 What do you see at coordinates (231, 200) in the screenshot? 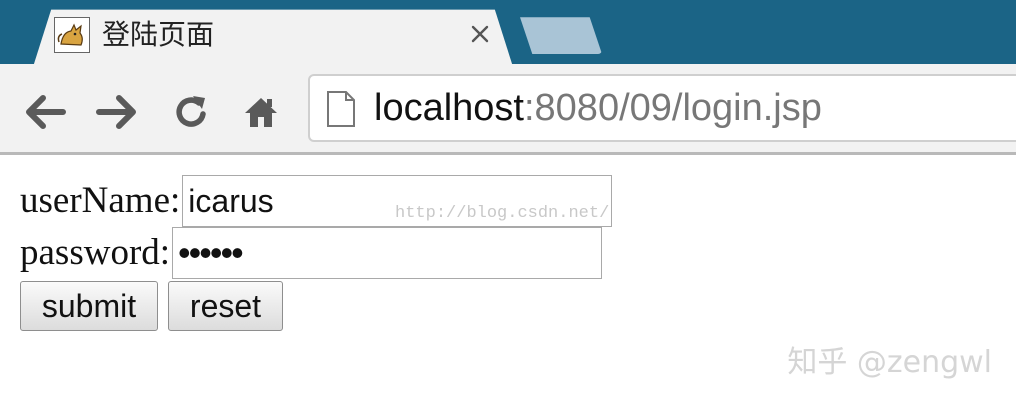
I see `username-value: icarus` at bounding box center [231, 200].